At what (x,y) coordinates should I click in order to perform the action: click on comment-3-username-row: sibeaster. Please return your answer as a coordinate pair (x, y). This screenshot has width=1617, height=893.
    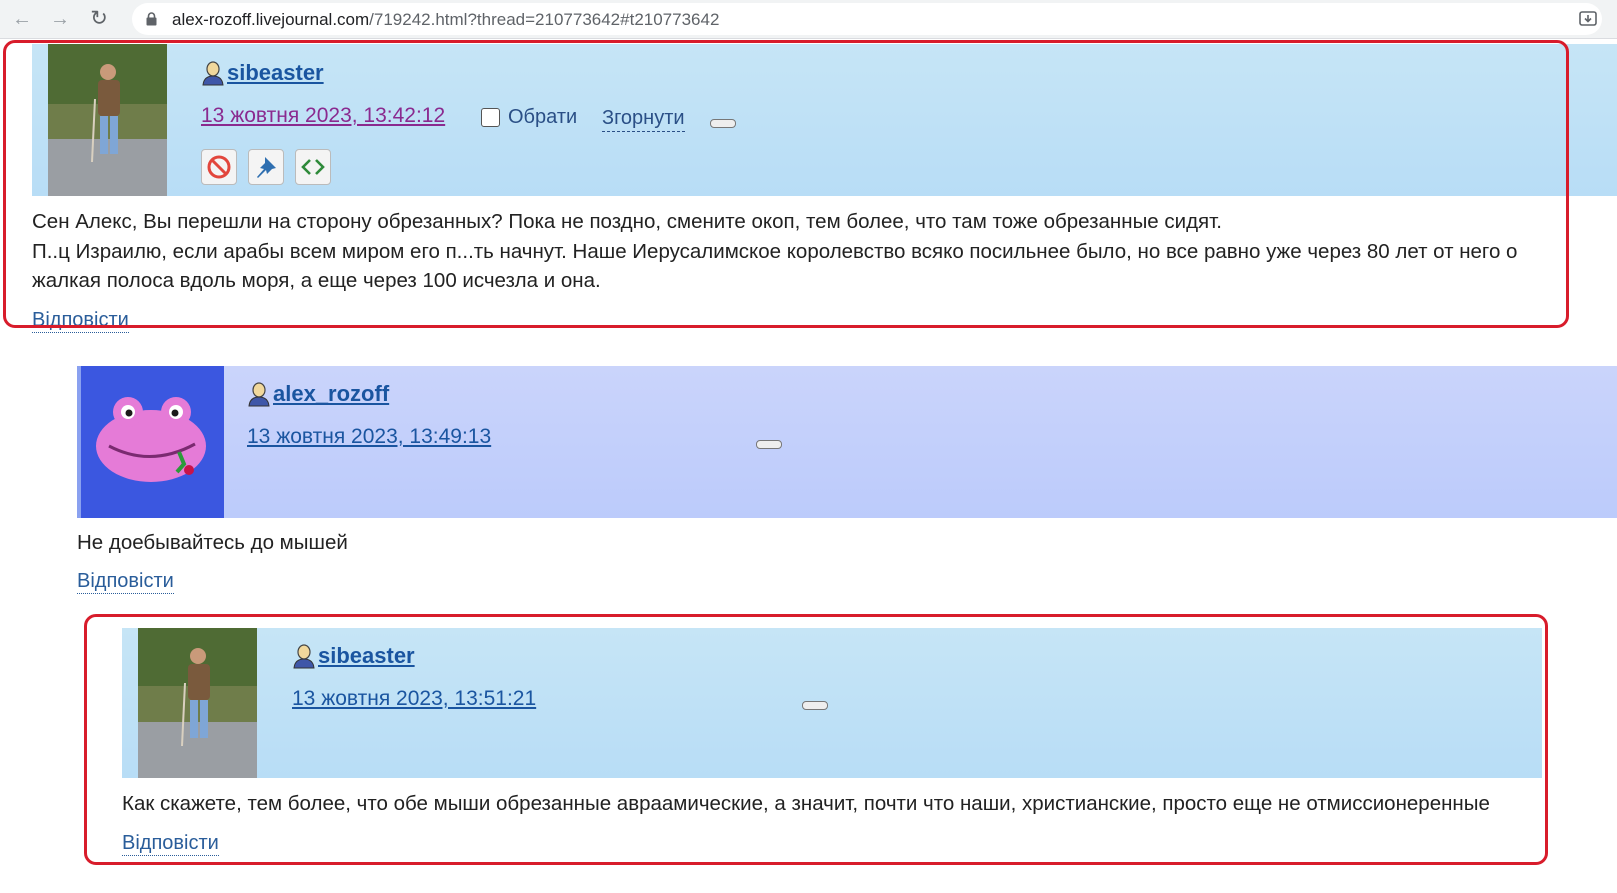
    Looking at the image, I should click on (353, 656).